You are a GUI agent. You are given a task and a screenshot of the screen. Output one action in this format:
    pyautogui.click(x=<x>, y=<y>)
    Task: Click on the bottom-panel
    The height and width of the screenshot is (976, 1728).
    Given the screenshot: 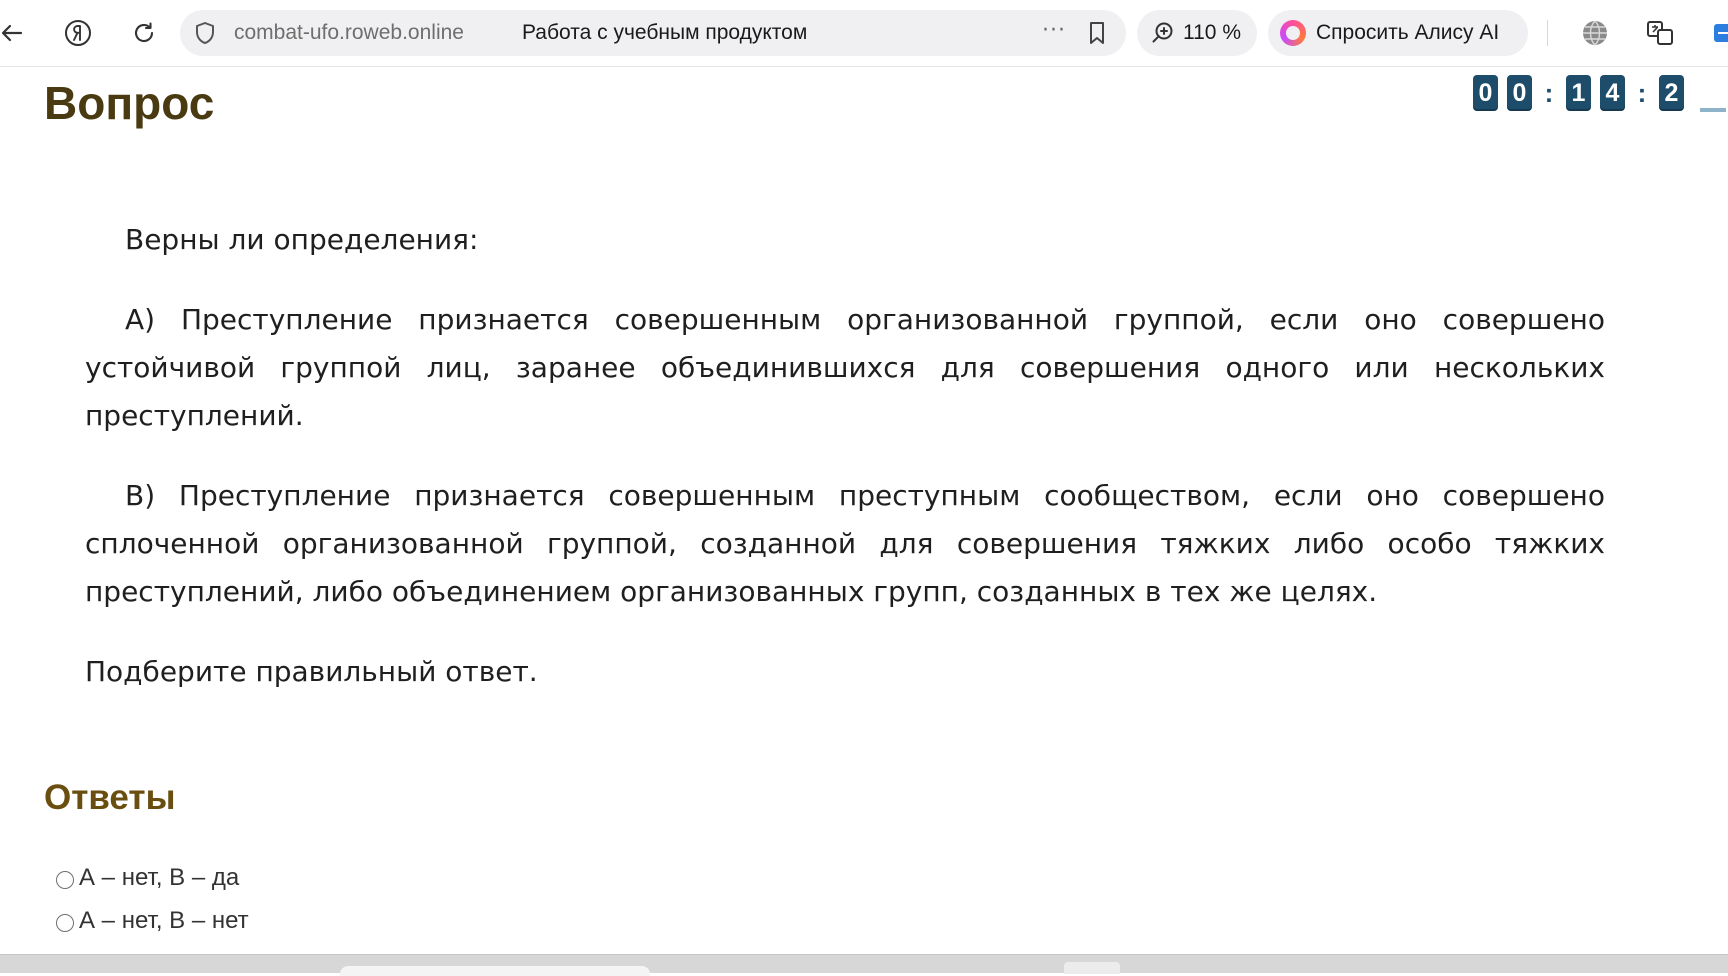 What is the action you would take?
    pyautogui.click(x=864, y=963)
    